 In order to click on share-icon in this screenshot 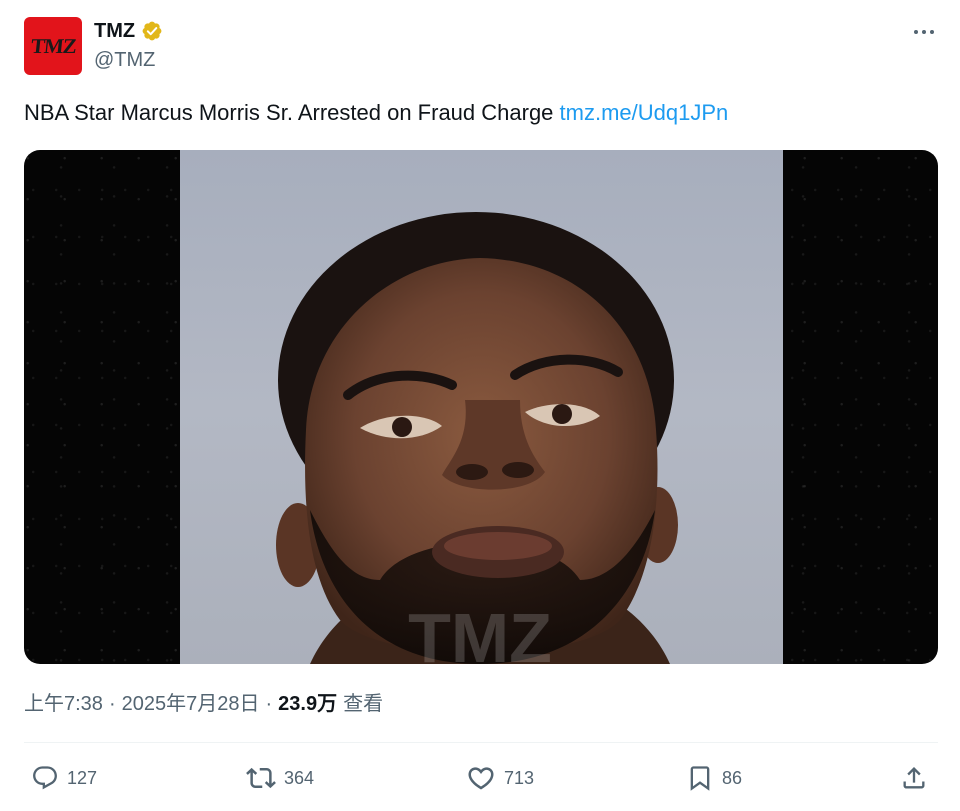, I will do `click(914, 778)`.